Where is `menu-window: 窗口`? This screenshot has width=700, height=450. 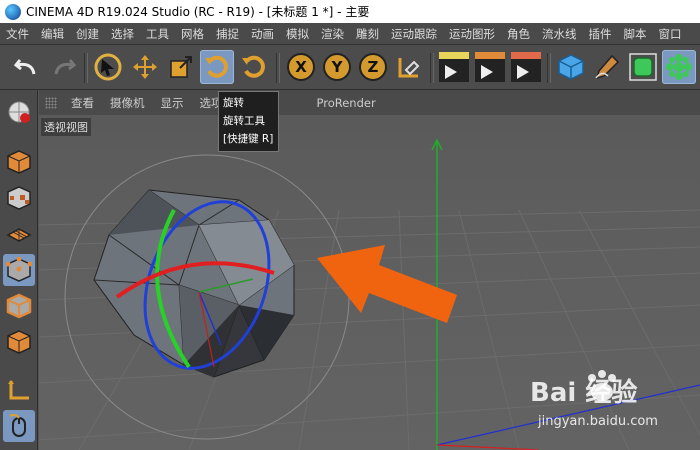
menu-window: 窗口 is located at coordinates (670, 34).